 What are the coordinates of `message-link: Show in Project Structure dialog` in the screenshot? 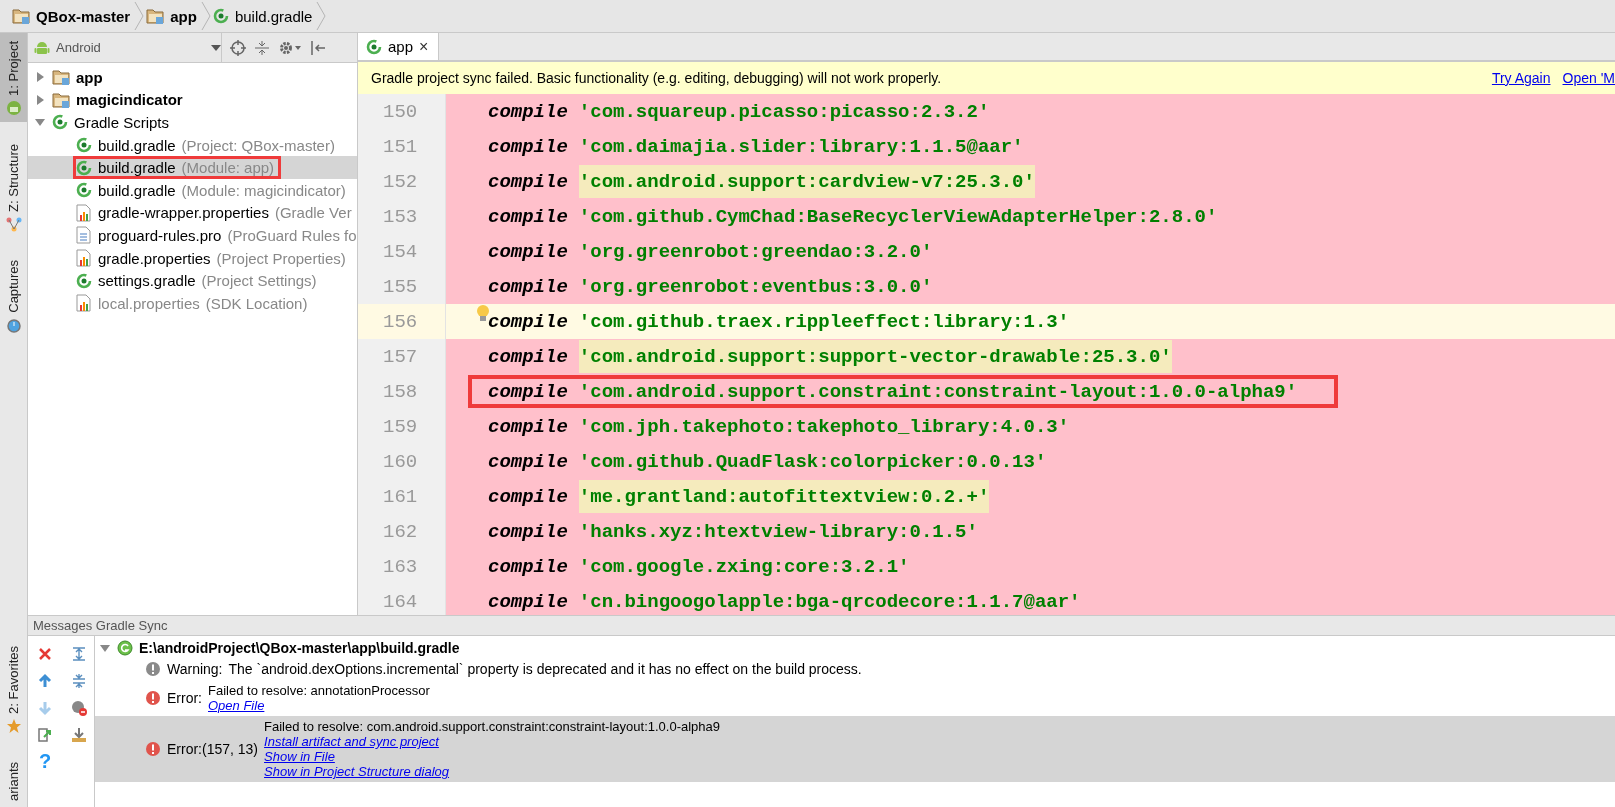 It's located at (357, 771).